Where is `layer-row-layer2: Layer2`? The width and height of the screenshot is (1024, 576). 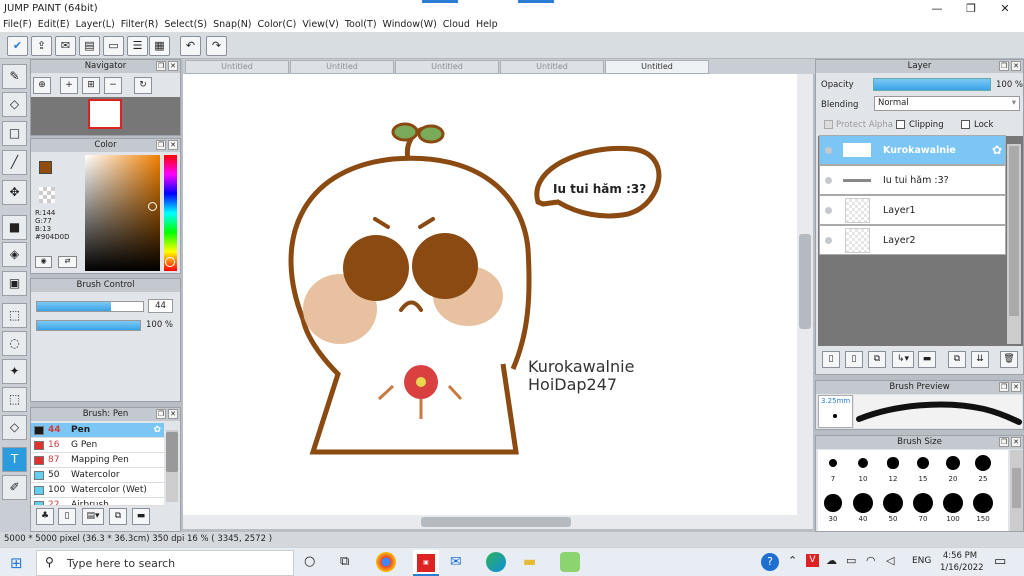
layer-row-layer2: Layer2 is located at coordinates (912, 240).